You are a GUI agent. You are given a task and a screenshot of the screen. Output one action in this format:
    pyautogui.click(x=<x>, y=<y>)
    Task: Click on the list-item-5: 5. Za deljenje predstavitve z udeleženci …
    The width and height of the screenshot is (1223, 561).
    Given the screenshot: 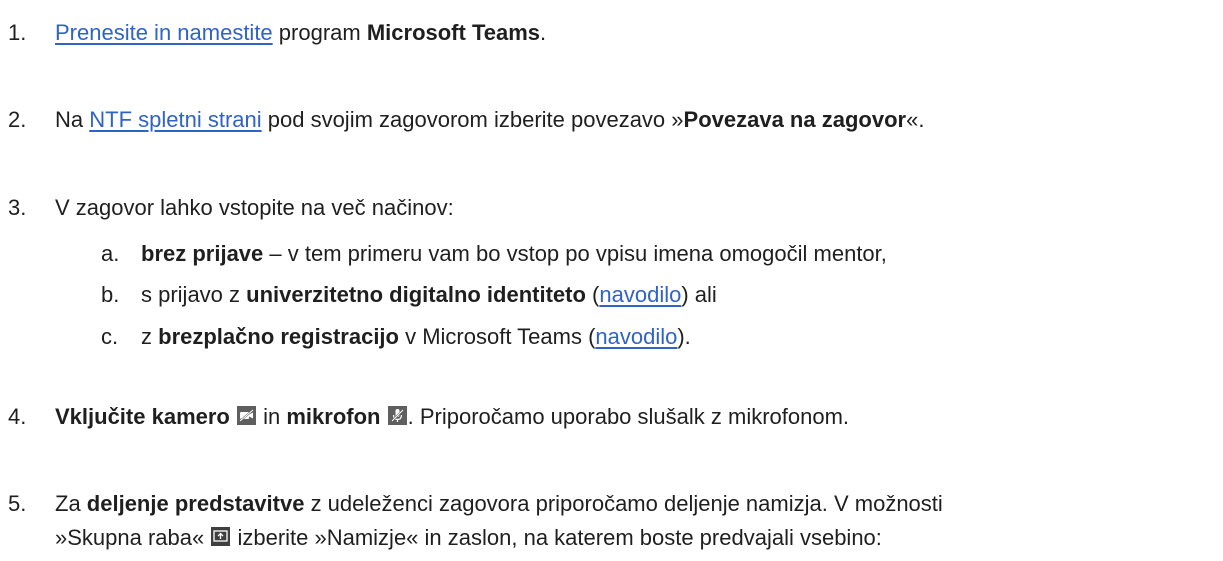 What is the action you would take?
    pyautogui.click(x=471, y=504)
    